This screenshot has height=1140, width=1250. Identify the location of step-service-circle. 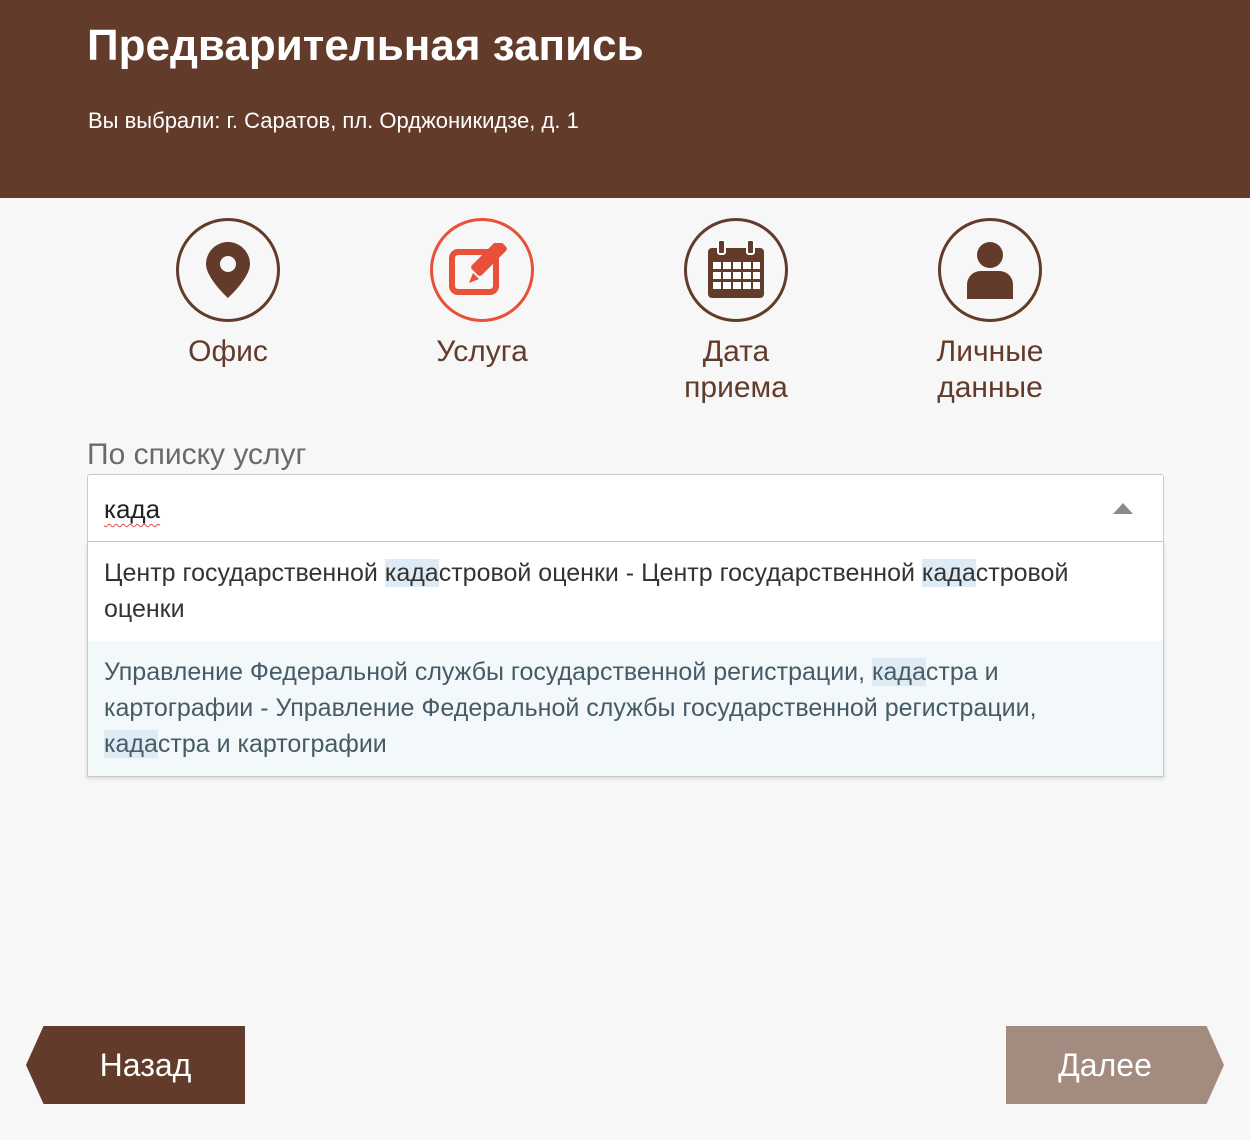
(482, 270).